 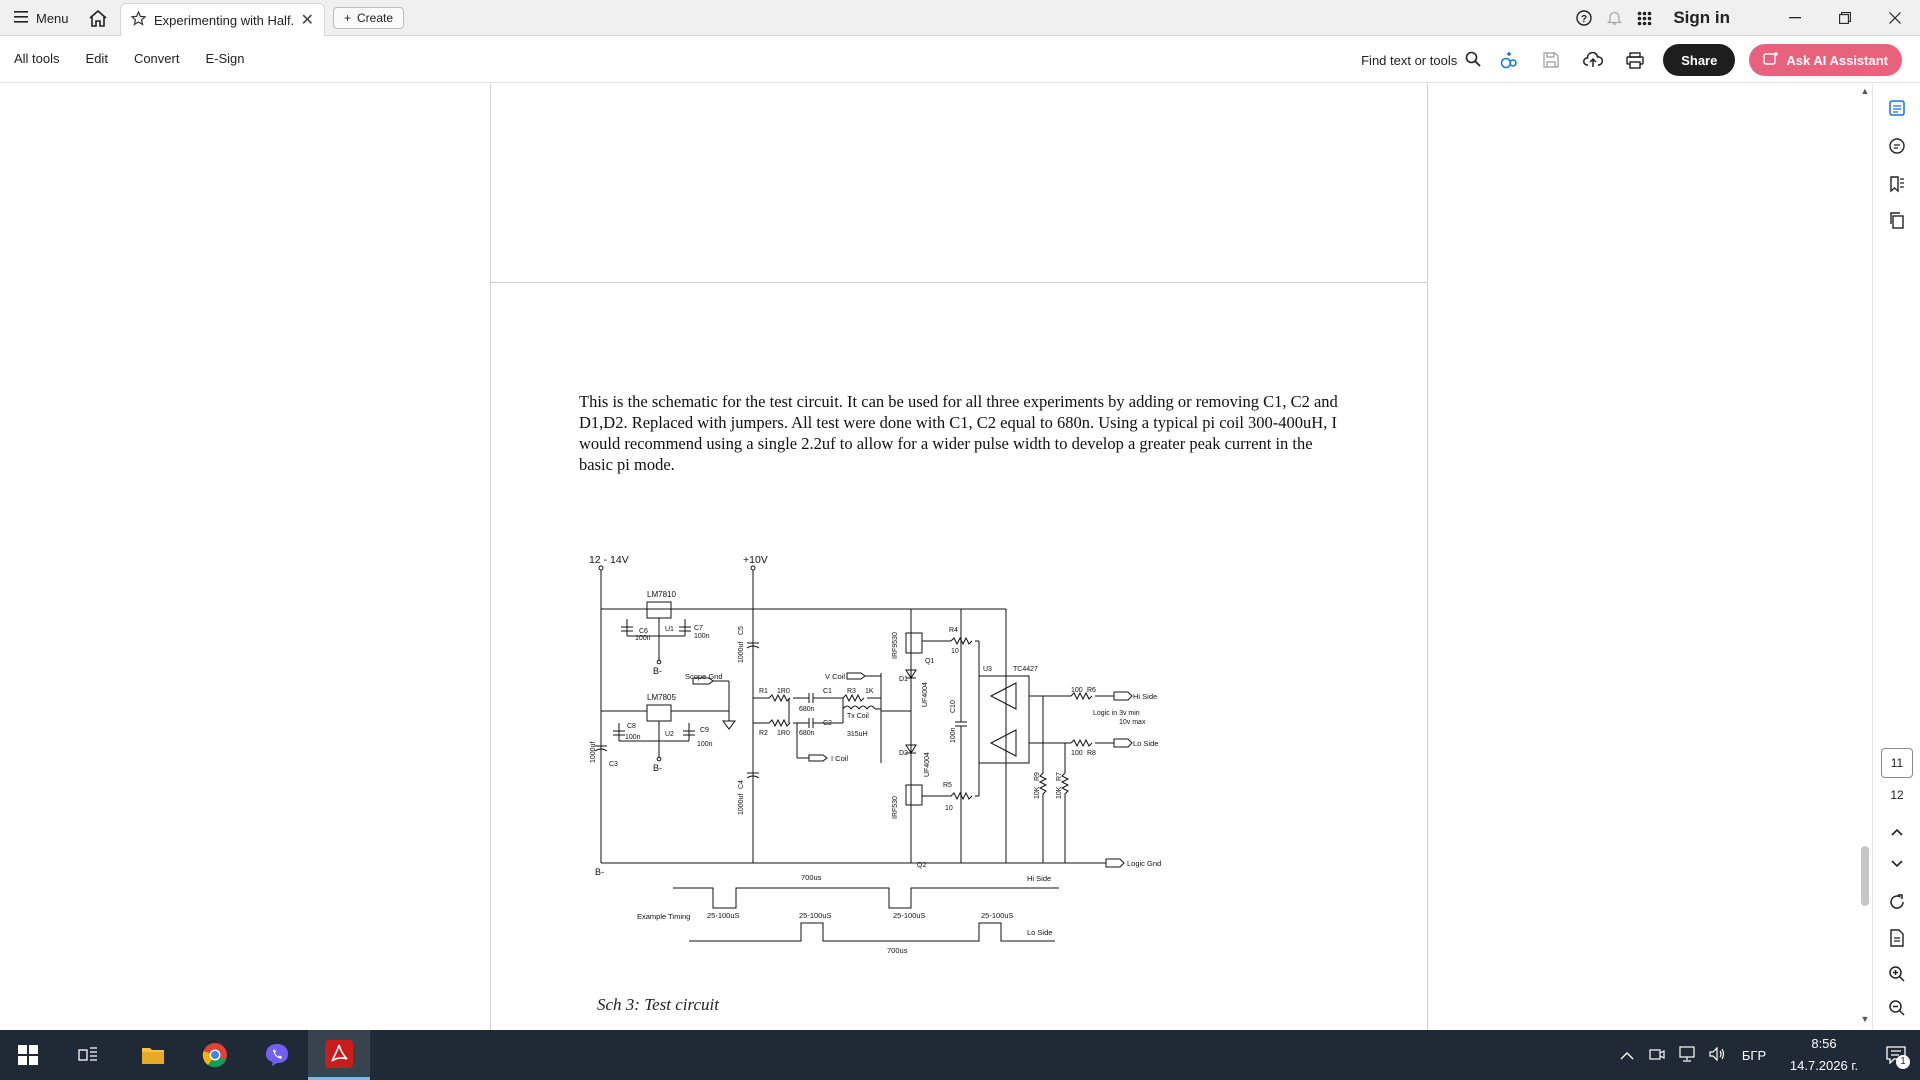 What do you see at coordinates (1754, 1055) in the screenshot?
I see `language-indicator: БГР` at bounding box center [1754, 1055].